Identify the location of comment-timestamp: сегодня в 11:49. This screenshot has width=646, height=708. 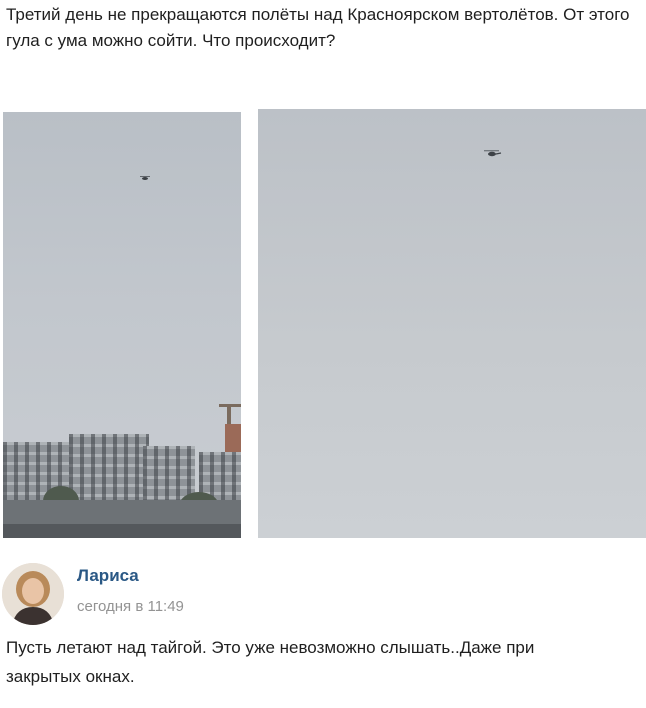
(130, 606).